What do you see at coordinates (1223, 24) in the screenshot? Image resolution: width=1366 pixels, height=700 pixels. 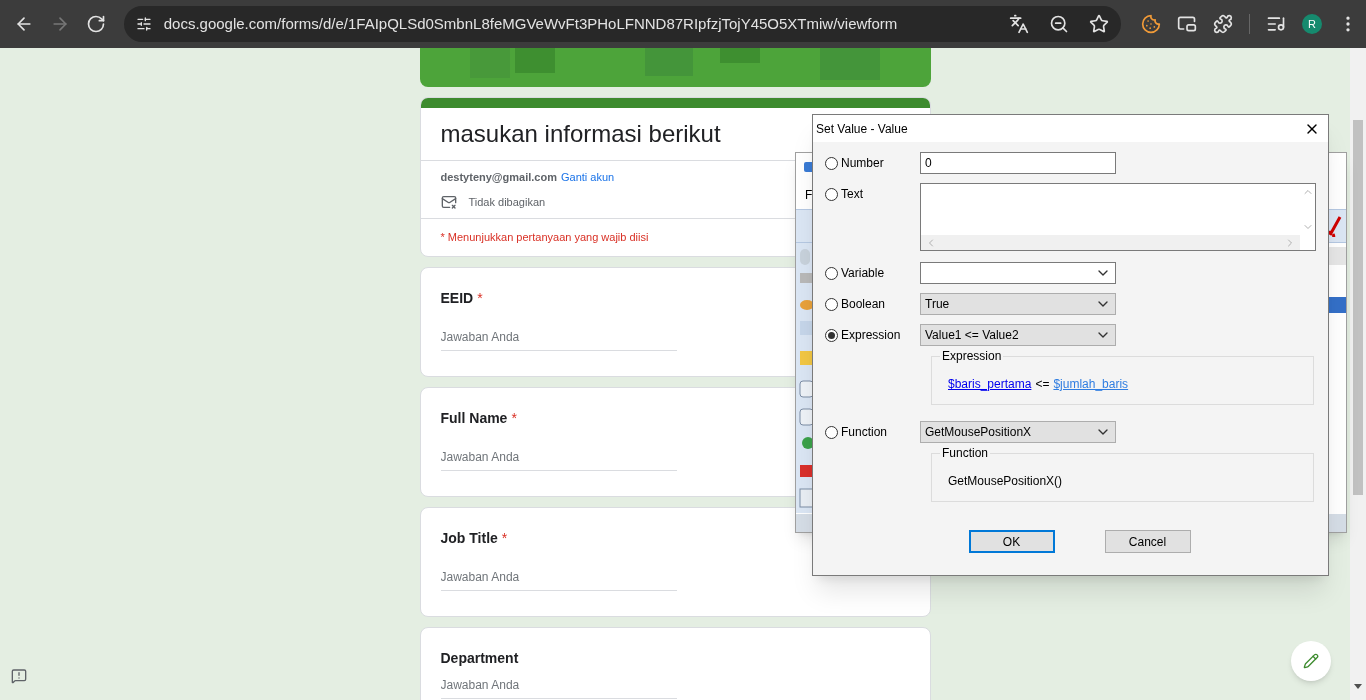 I see `extensions-icon` at bounding box center [1223, 24].